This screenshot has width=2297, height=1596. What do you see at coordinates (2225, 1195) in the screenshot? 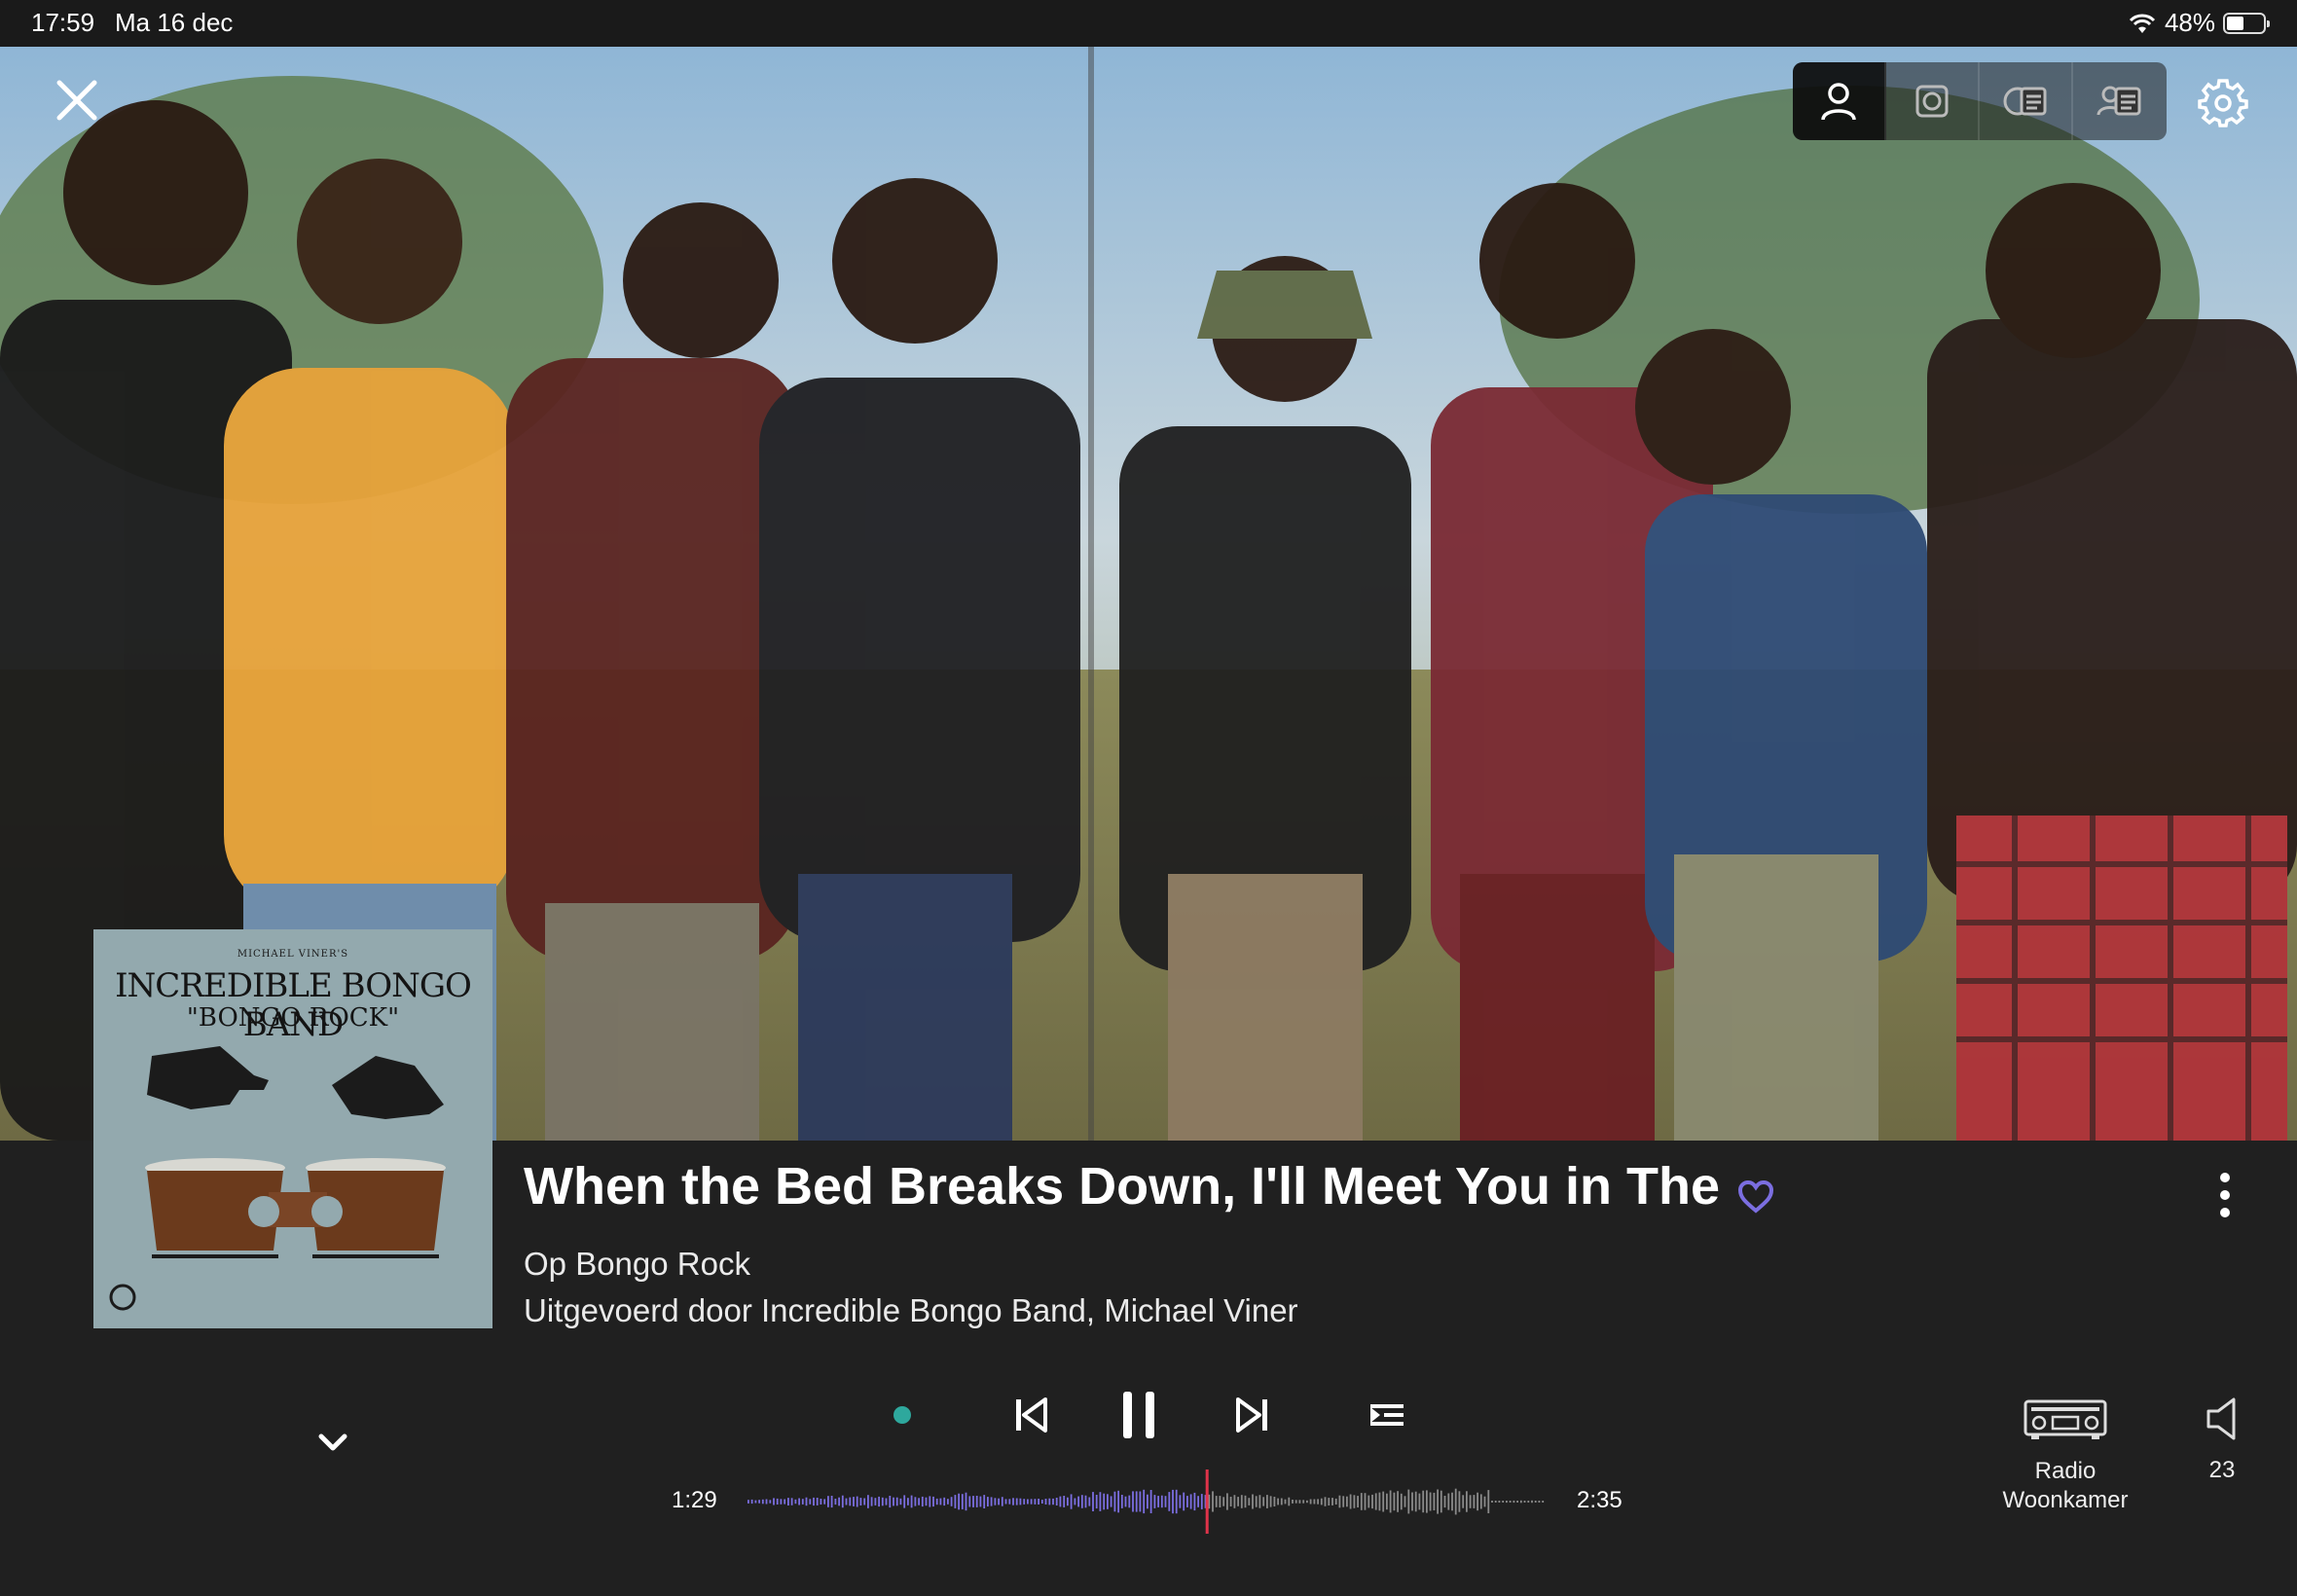
I see `more-options-button` at bounding box center [2225, 1195].